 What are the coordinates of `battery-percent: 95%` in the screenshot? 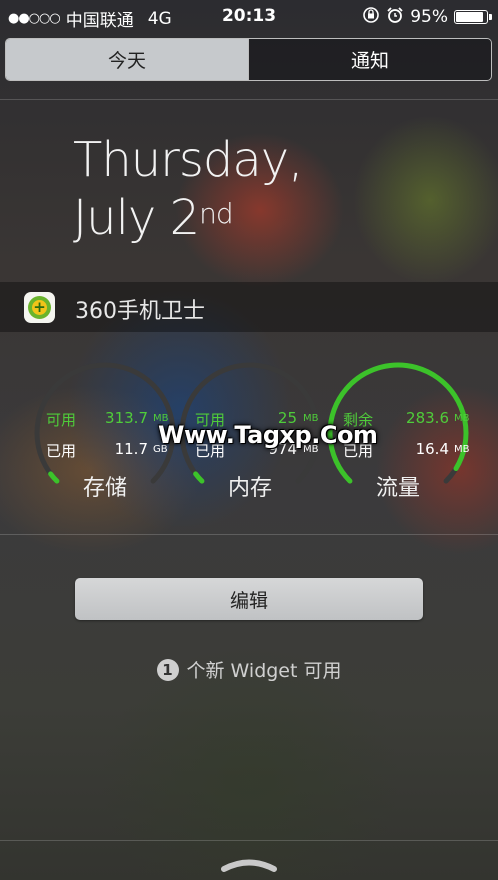 It's located at (429, 17).